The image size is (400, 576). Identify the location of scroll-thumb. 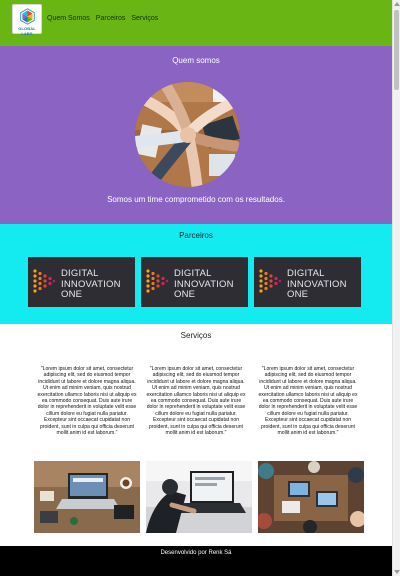
(396, 50).